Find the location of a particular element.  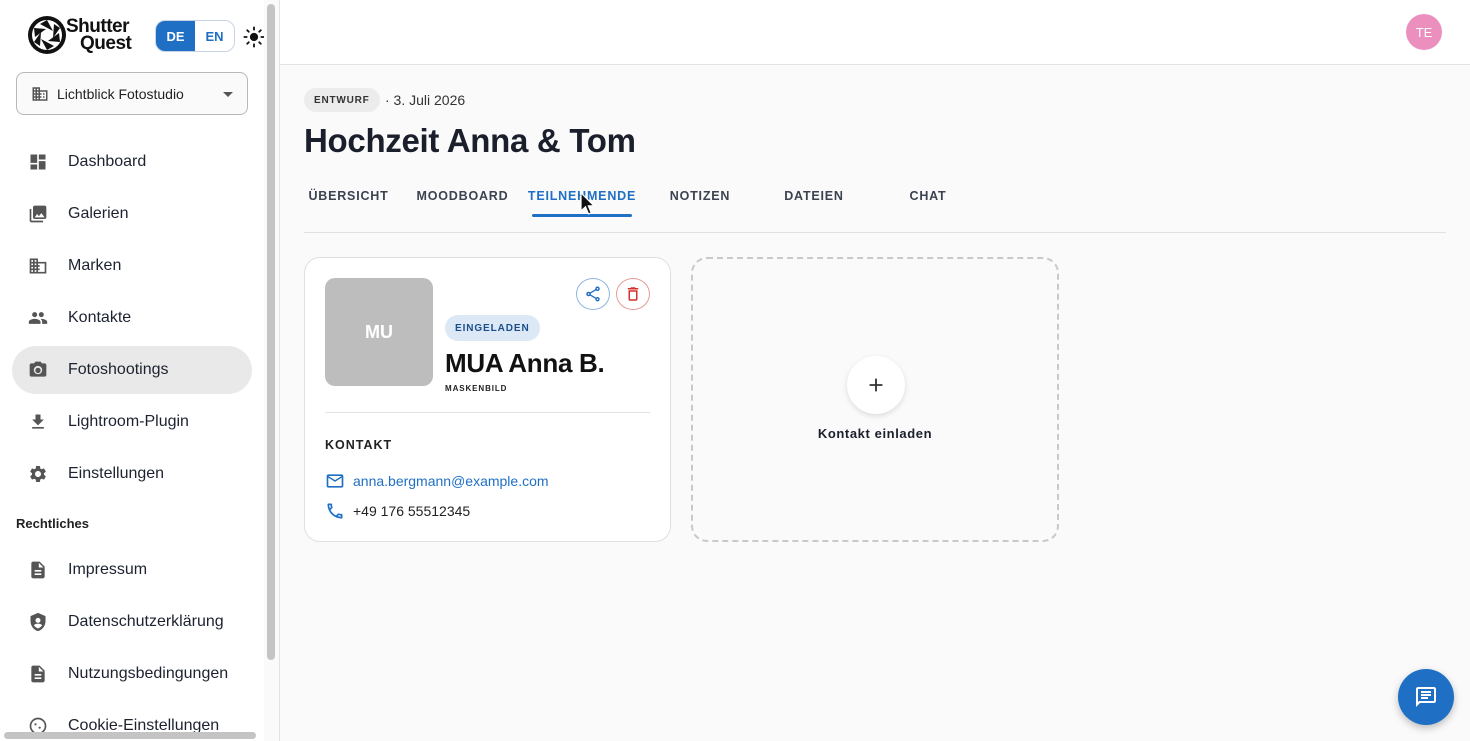

sidebar-item-label: Marken is located at coordinates (95, 265).